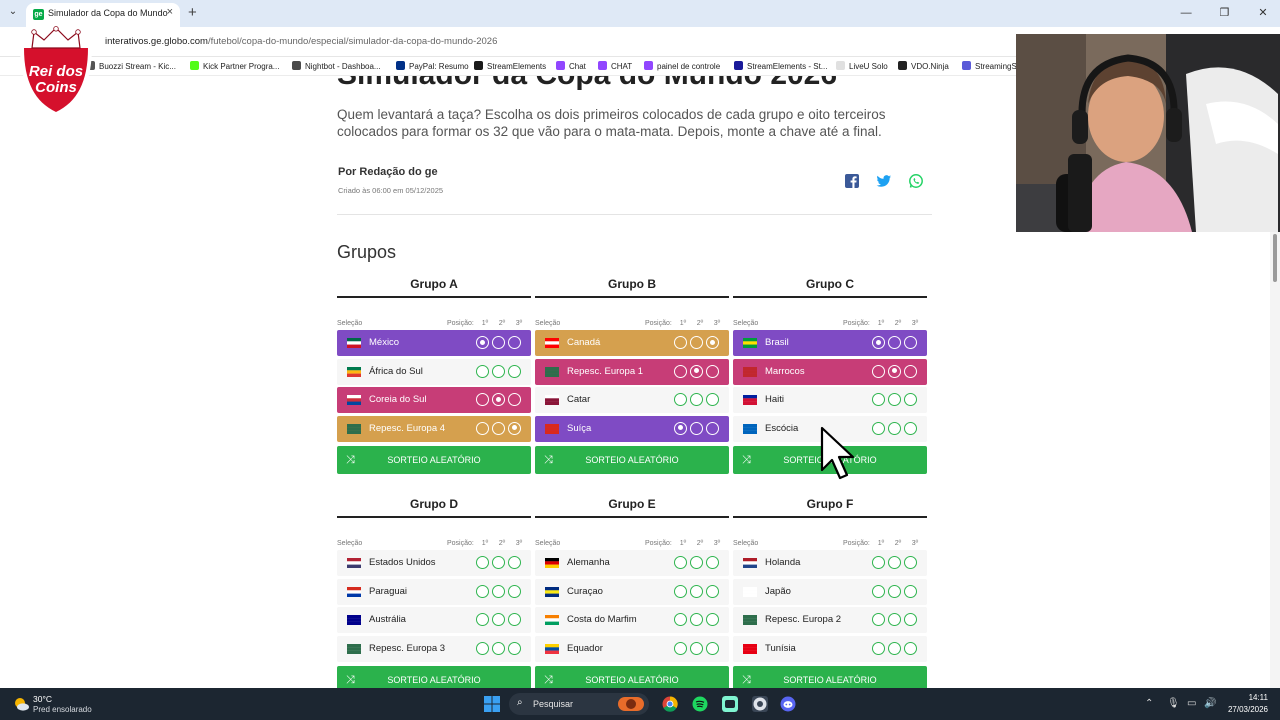  Describe the element at coordinates (434, 648) in the screenshot. I see `team-row: Repesc. Europa 3` at that location.